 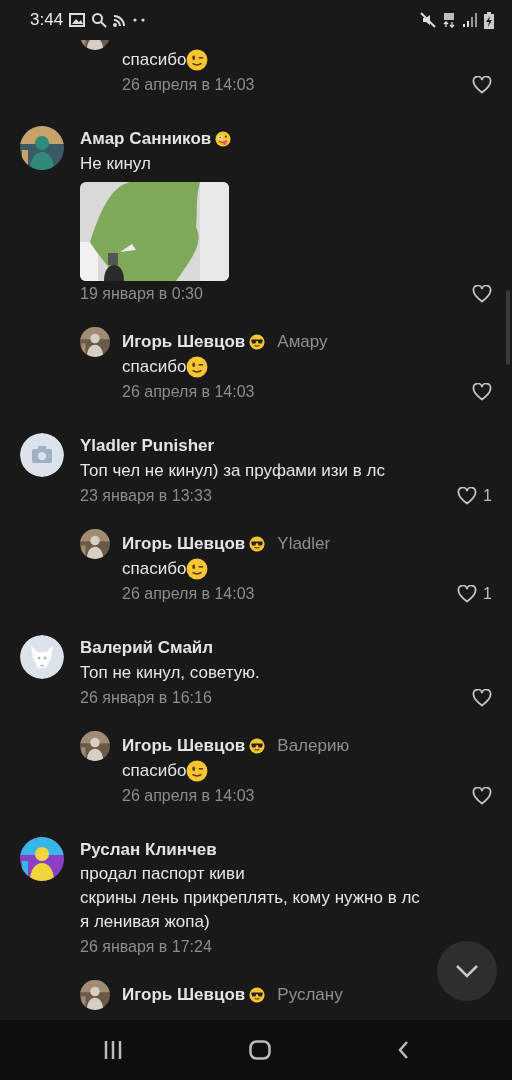 What do you see at coordinates (223, 138) in the screenshot?
I see `silly-emoji-icon` at bounding box center [223, 138].